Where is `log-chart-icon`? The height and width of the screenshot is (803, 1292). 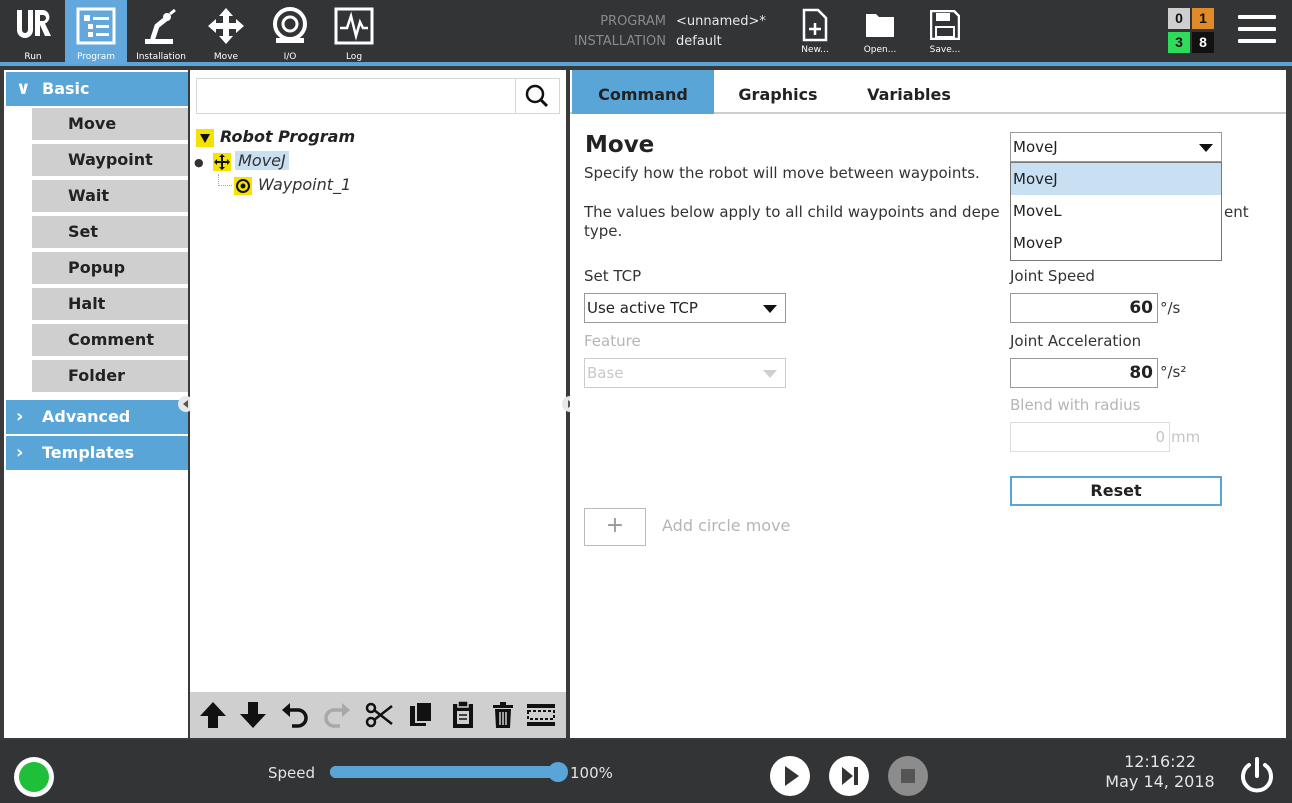
log-chart-icon is located at coordinates (354, 26).